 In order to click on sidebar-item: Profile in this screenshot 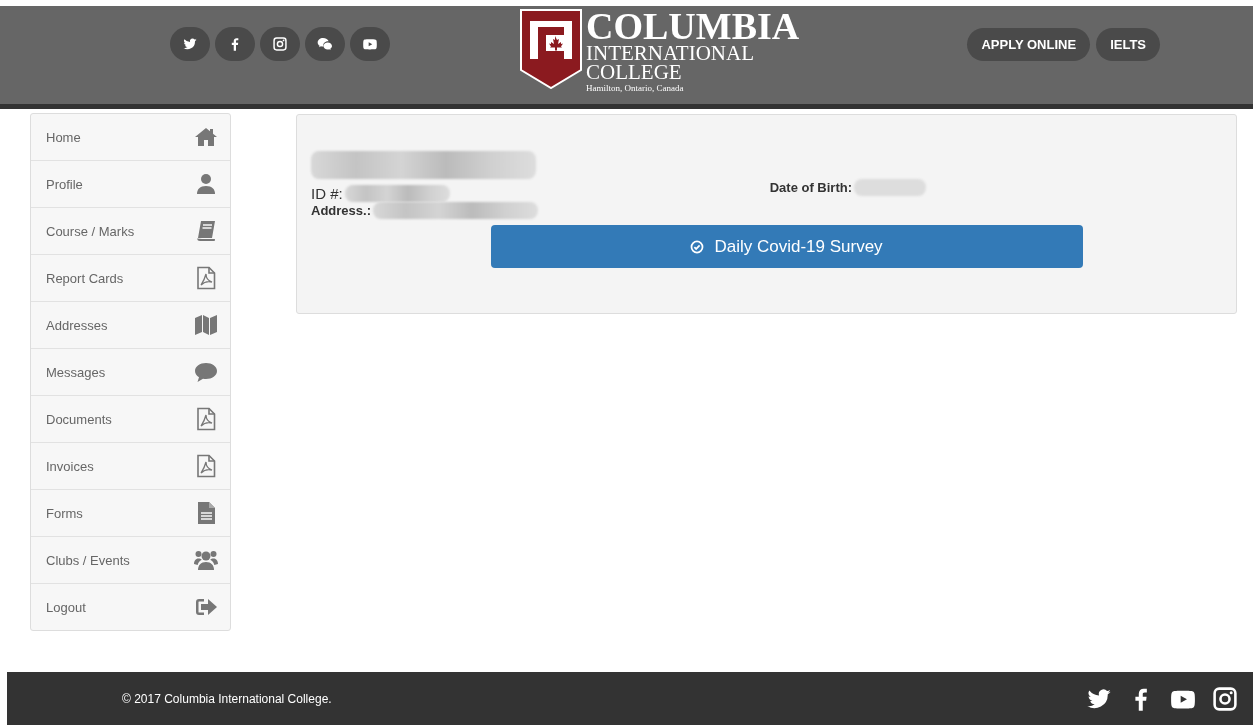, I will do `click(130, 185)`.